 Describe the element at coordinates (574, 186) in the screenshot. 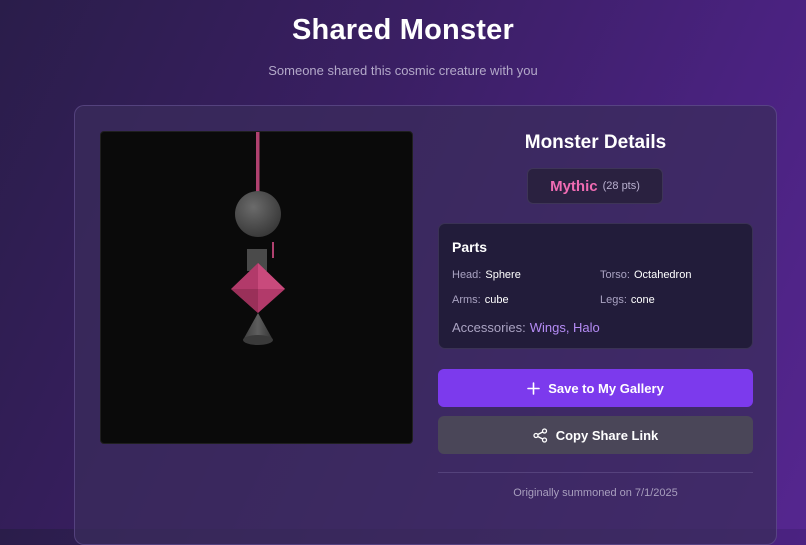

I see `rarity-name: Mythic` at that location.